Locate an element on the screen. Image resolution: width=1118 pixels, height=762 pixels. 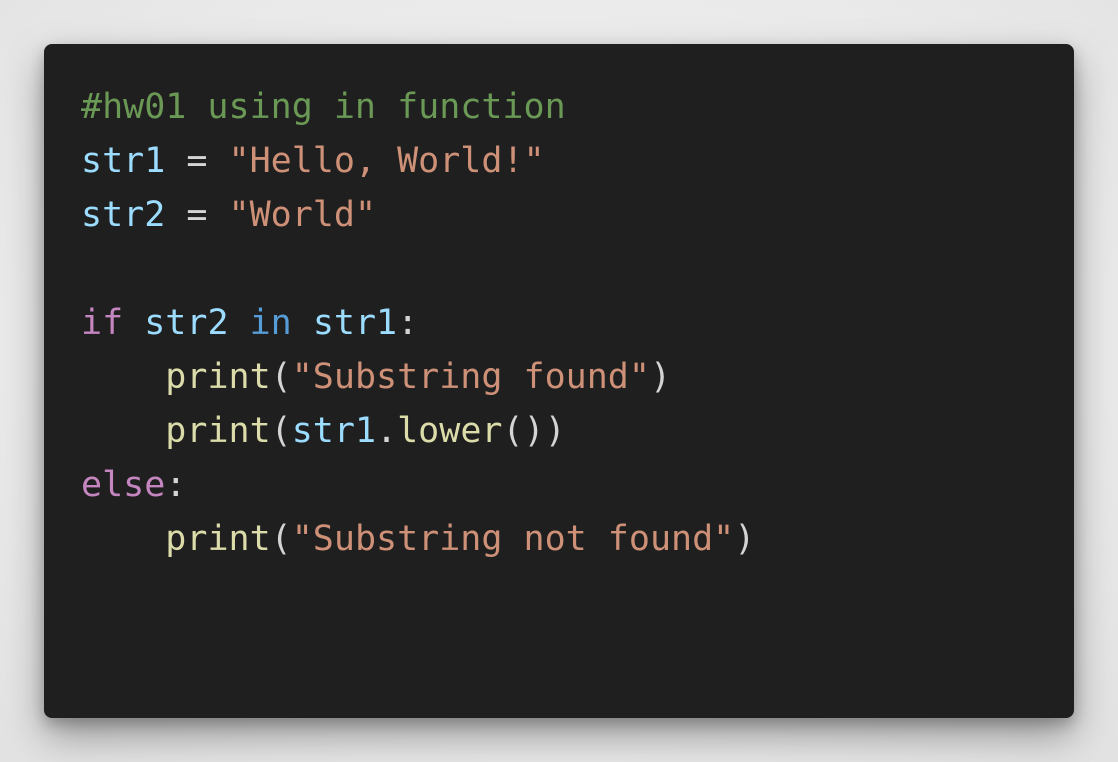
method-token: lower is located at coordinates (450, 431).